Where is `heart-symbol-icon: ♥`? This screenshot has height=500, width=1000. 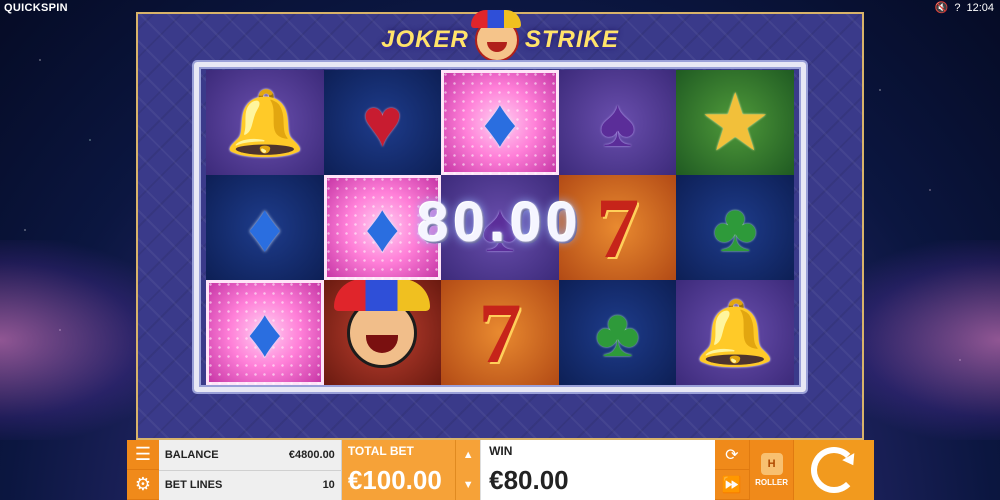
heart-symbol-icon: ♥ is located at coordinates (382, 122).